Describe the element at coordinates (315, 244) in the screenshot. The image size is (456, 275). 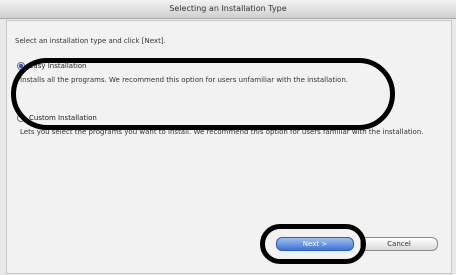
I see `next-button: Next >` at that location.